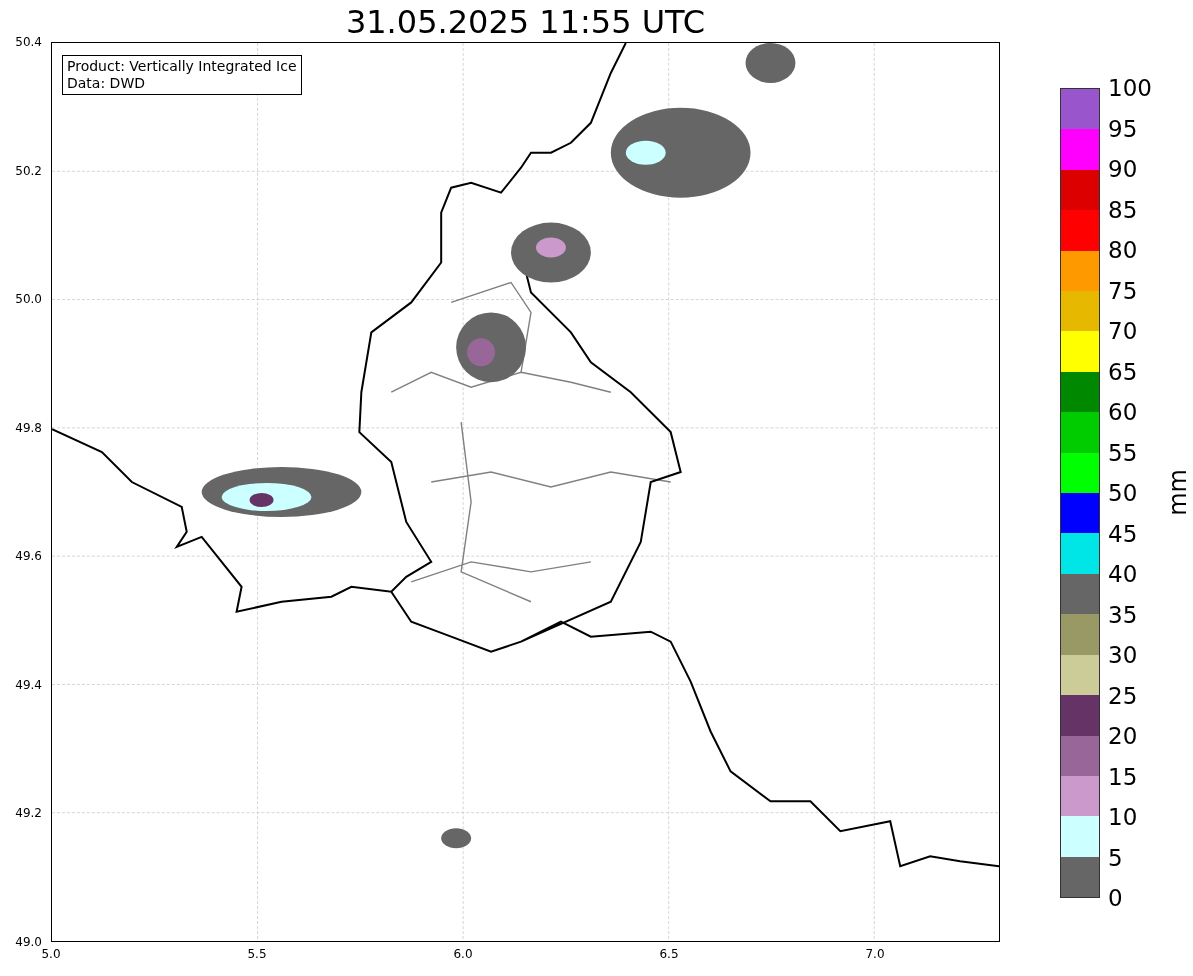 The height and width of the screenshot is (976, 1193). Describe the element at coordinates (28, 813) in the screenshot. I see `axis-tick-label: 49.2` at that location.